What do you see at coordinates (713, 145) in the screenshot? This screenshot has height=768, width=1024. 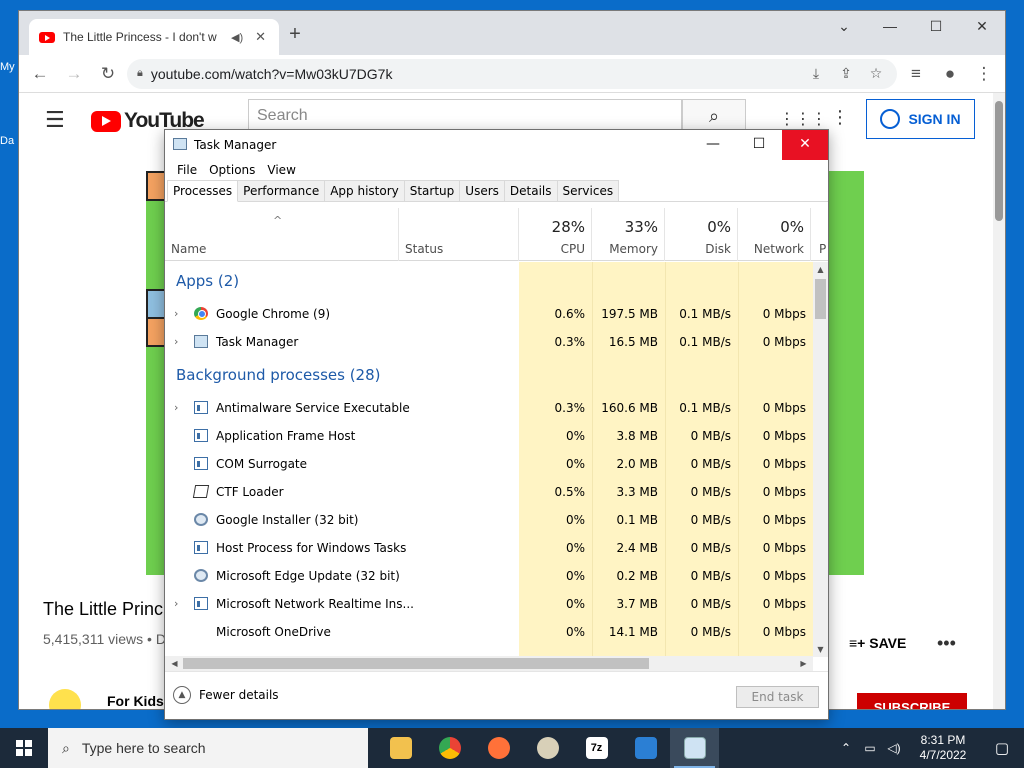 I see `tm-minimize-button: —` at bounding box center [713, 145].